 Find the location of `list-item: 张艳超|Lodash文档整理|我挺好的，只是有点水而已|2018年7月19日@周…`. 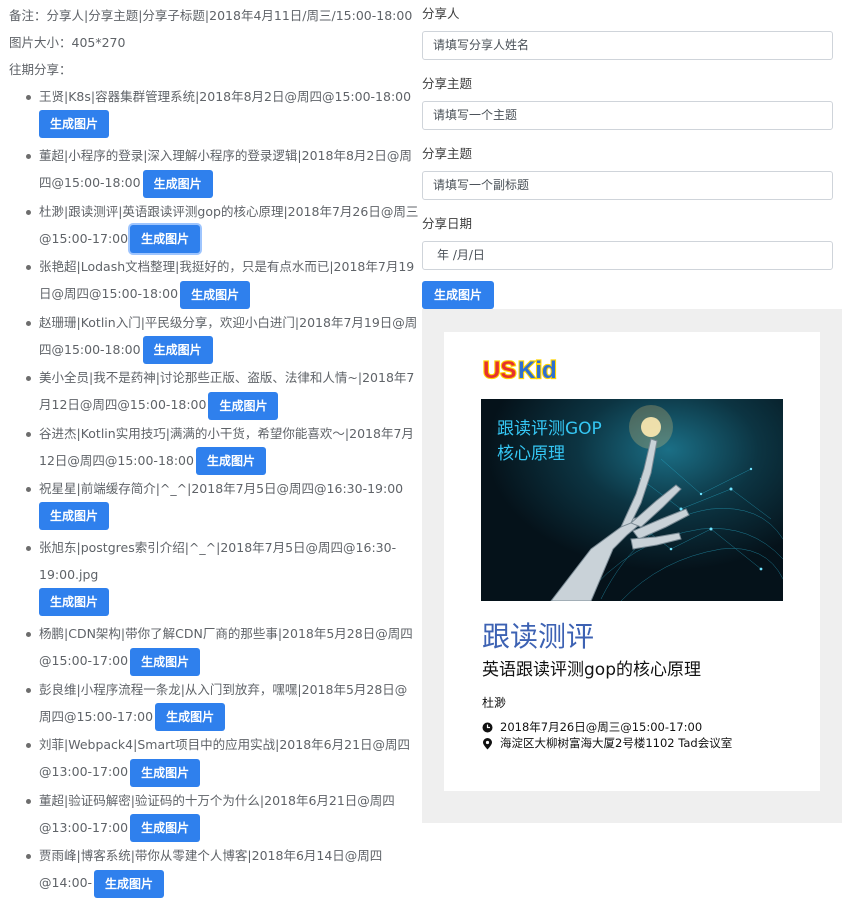

list-item: 张艳超|Lodash文档整理|我挺好的，只是有点水而已|2018年7月19日@周… is located at coordinates (222, 281).